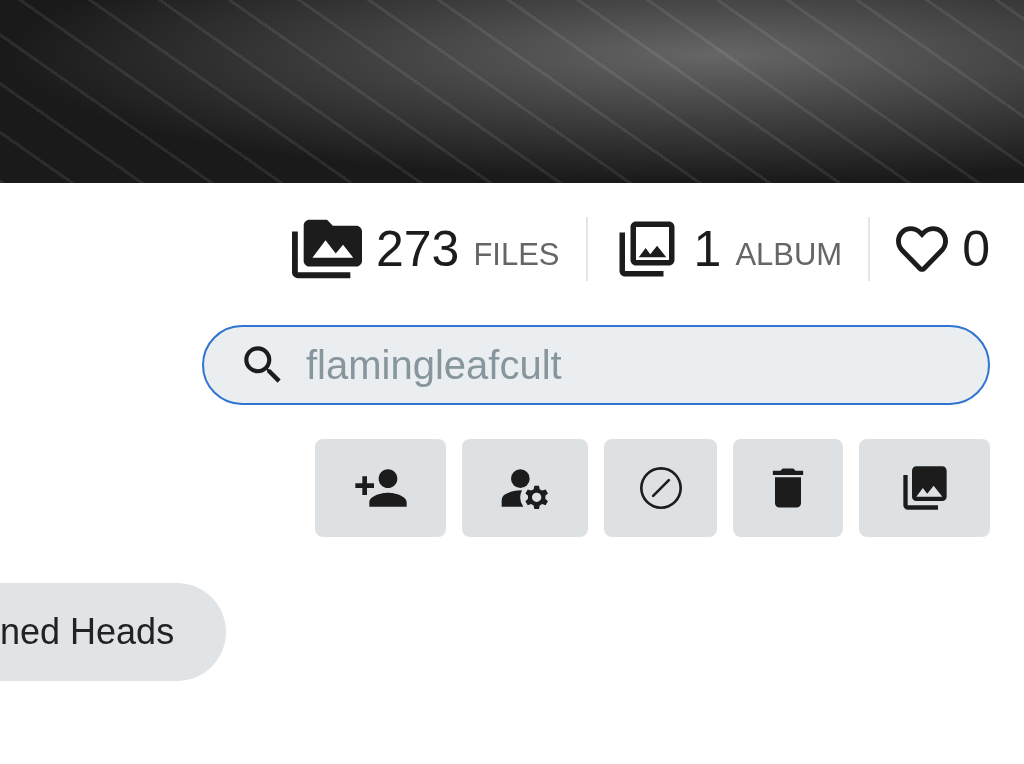 The width and height of the screenshot is (1024, 764). I want to click on tag-chip: ned Heads, so click(113, 632).